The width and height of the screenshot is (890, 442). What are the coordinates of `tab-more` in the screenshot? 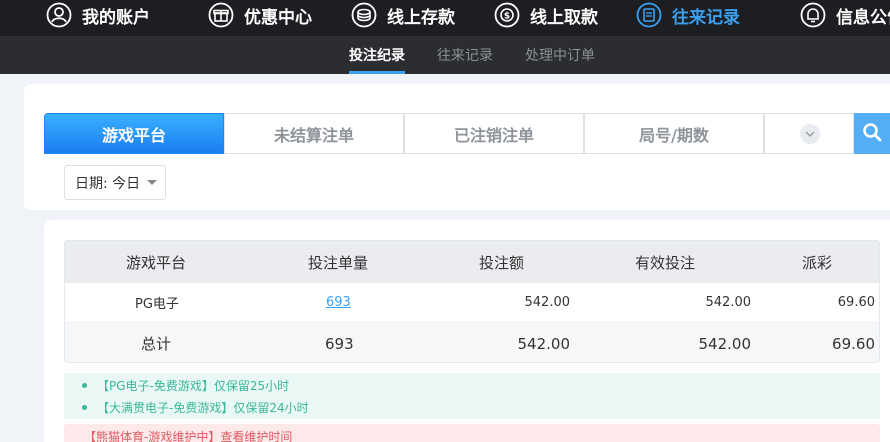 It's located at (809, 133).